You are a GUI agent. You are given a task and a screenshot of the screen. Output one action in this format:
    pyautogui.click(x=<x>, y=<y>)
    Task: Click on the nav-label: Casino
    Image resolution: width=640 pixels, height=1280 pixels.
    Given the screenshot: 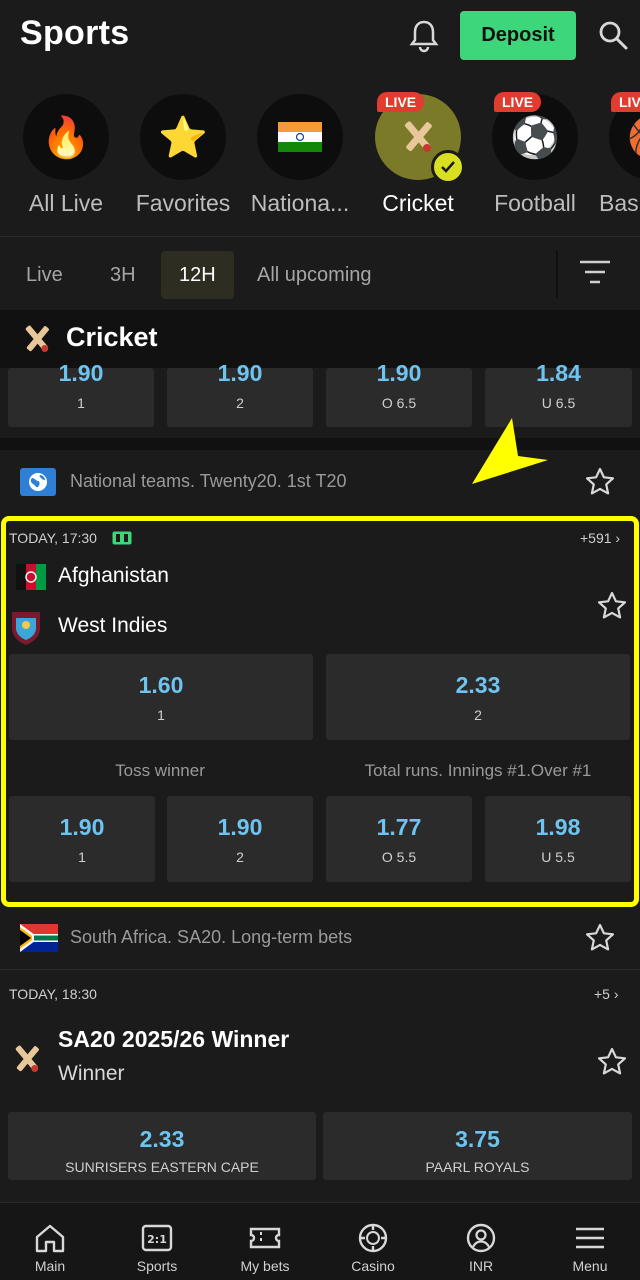 What is the action you would take?
    pyautogui.click(x=373, y=1266)
    